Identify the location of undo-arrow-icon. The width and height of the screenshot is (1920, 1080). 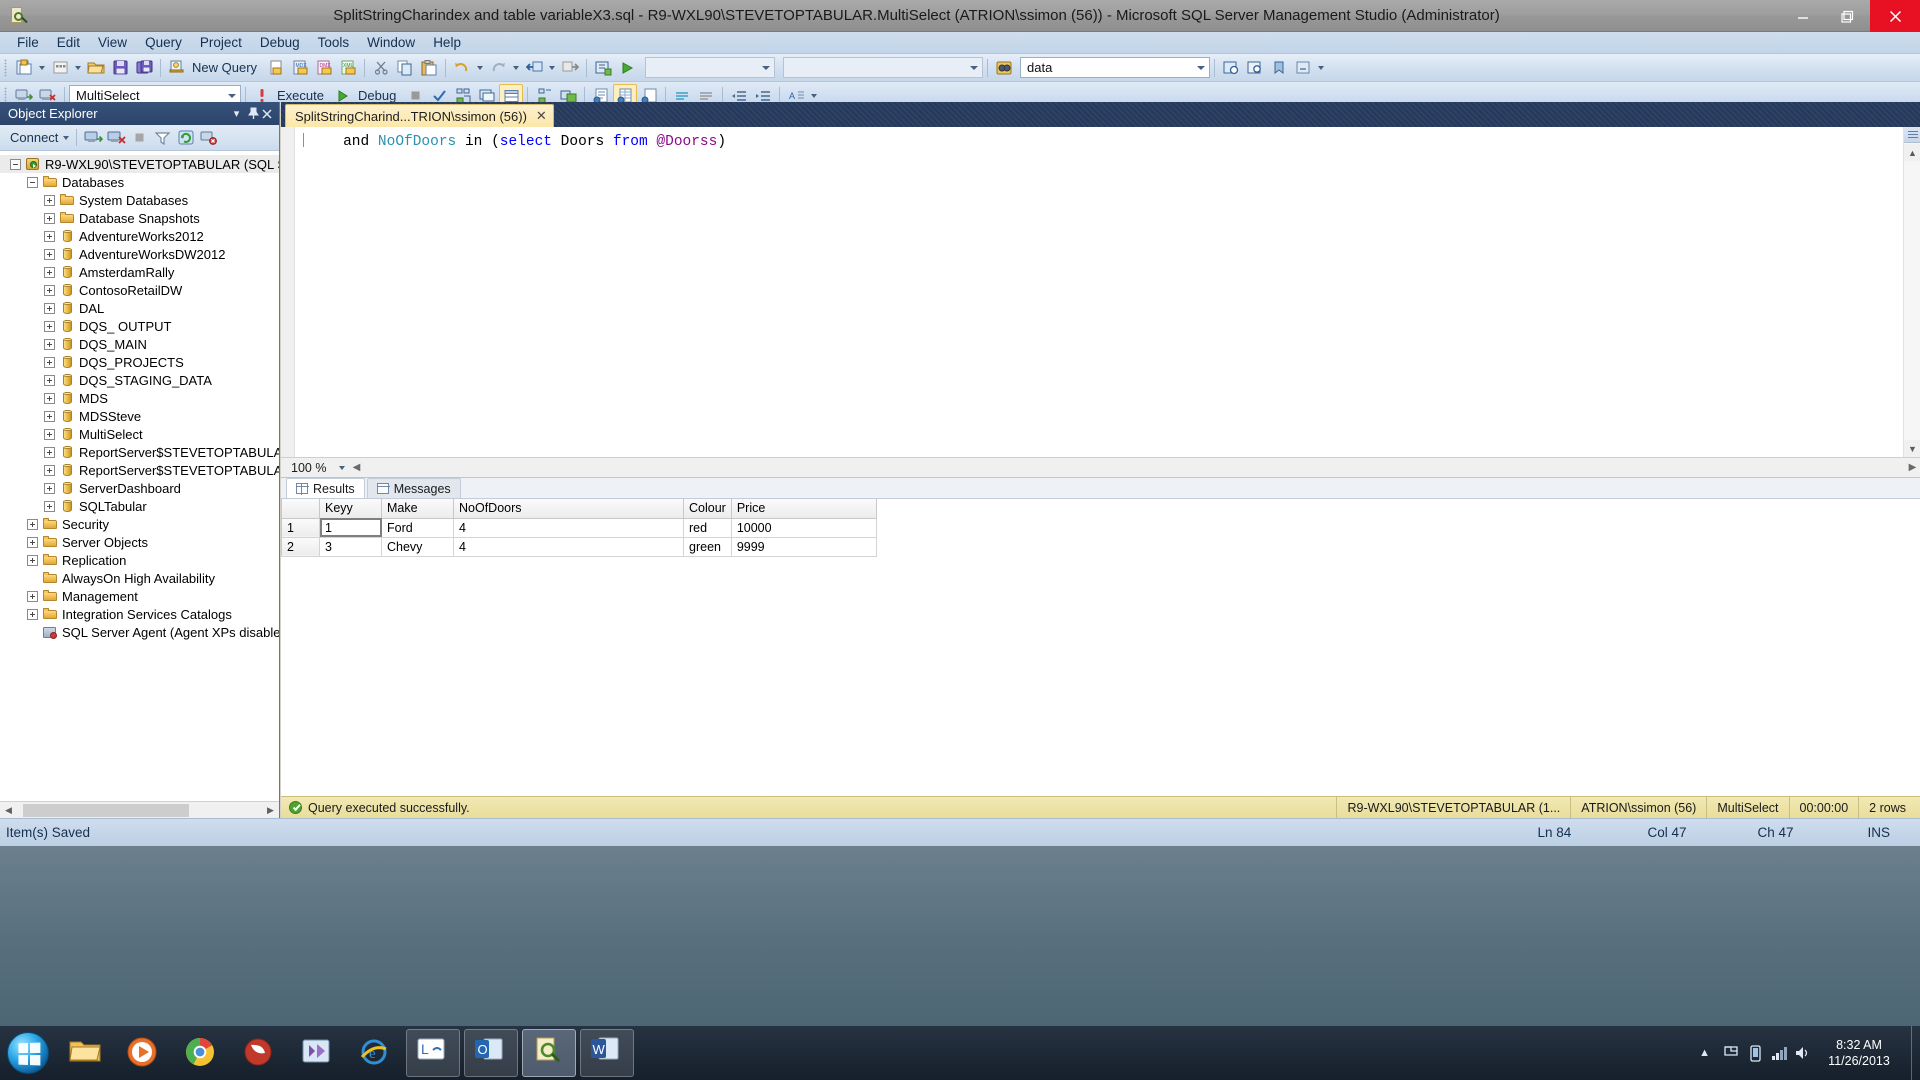
(462, 68).